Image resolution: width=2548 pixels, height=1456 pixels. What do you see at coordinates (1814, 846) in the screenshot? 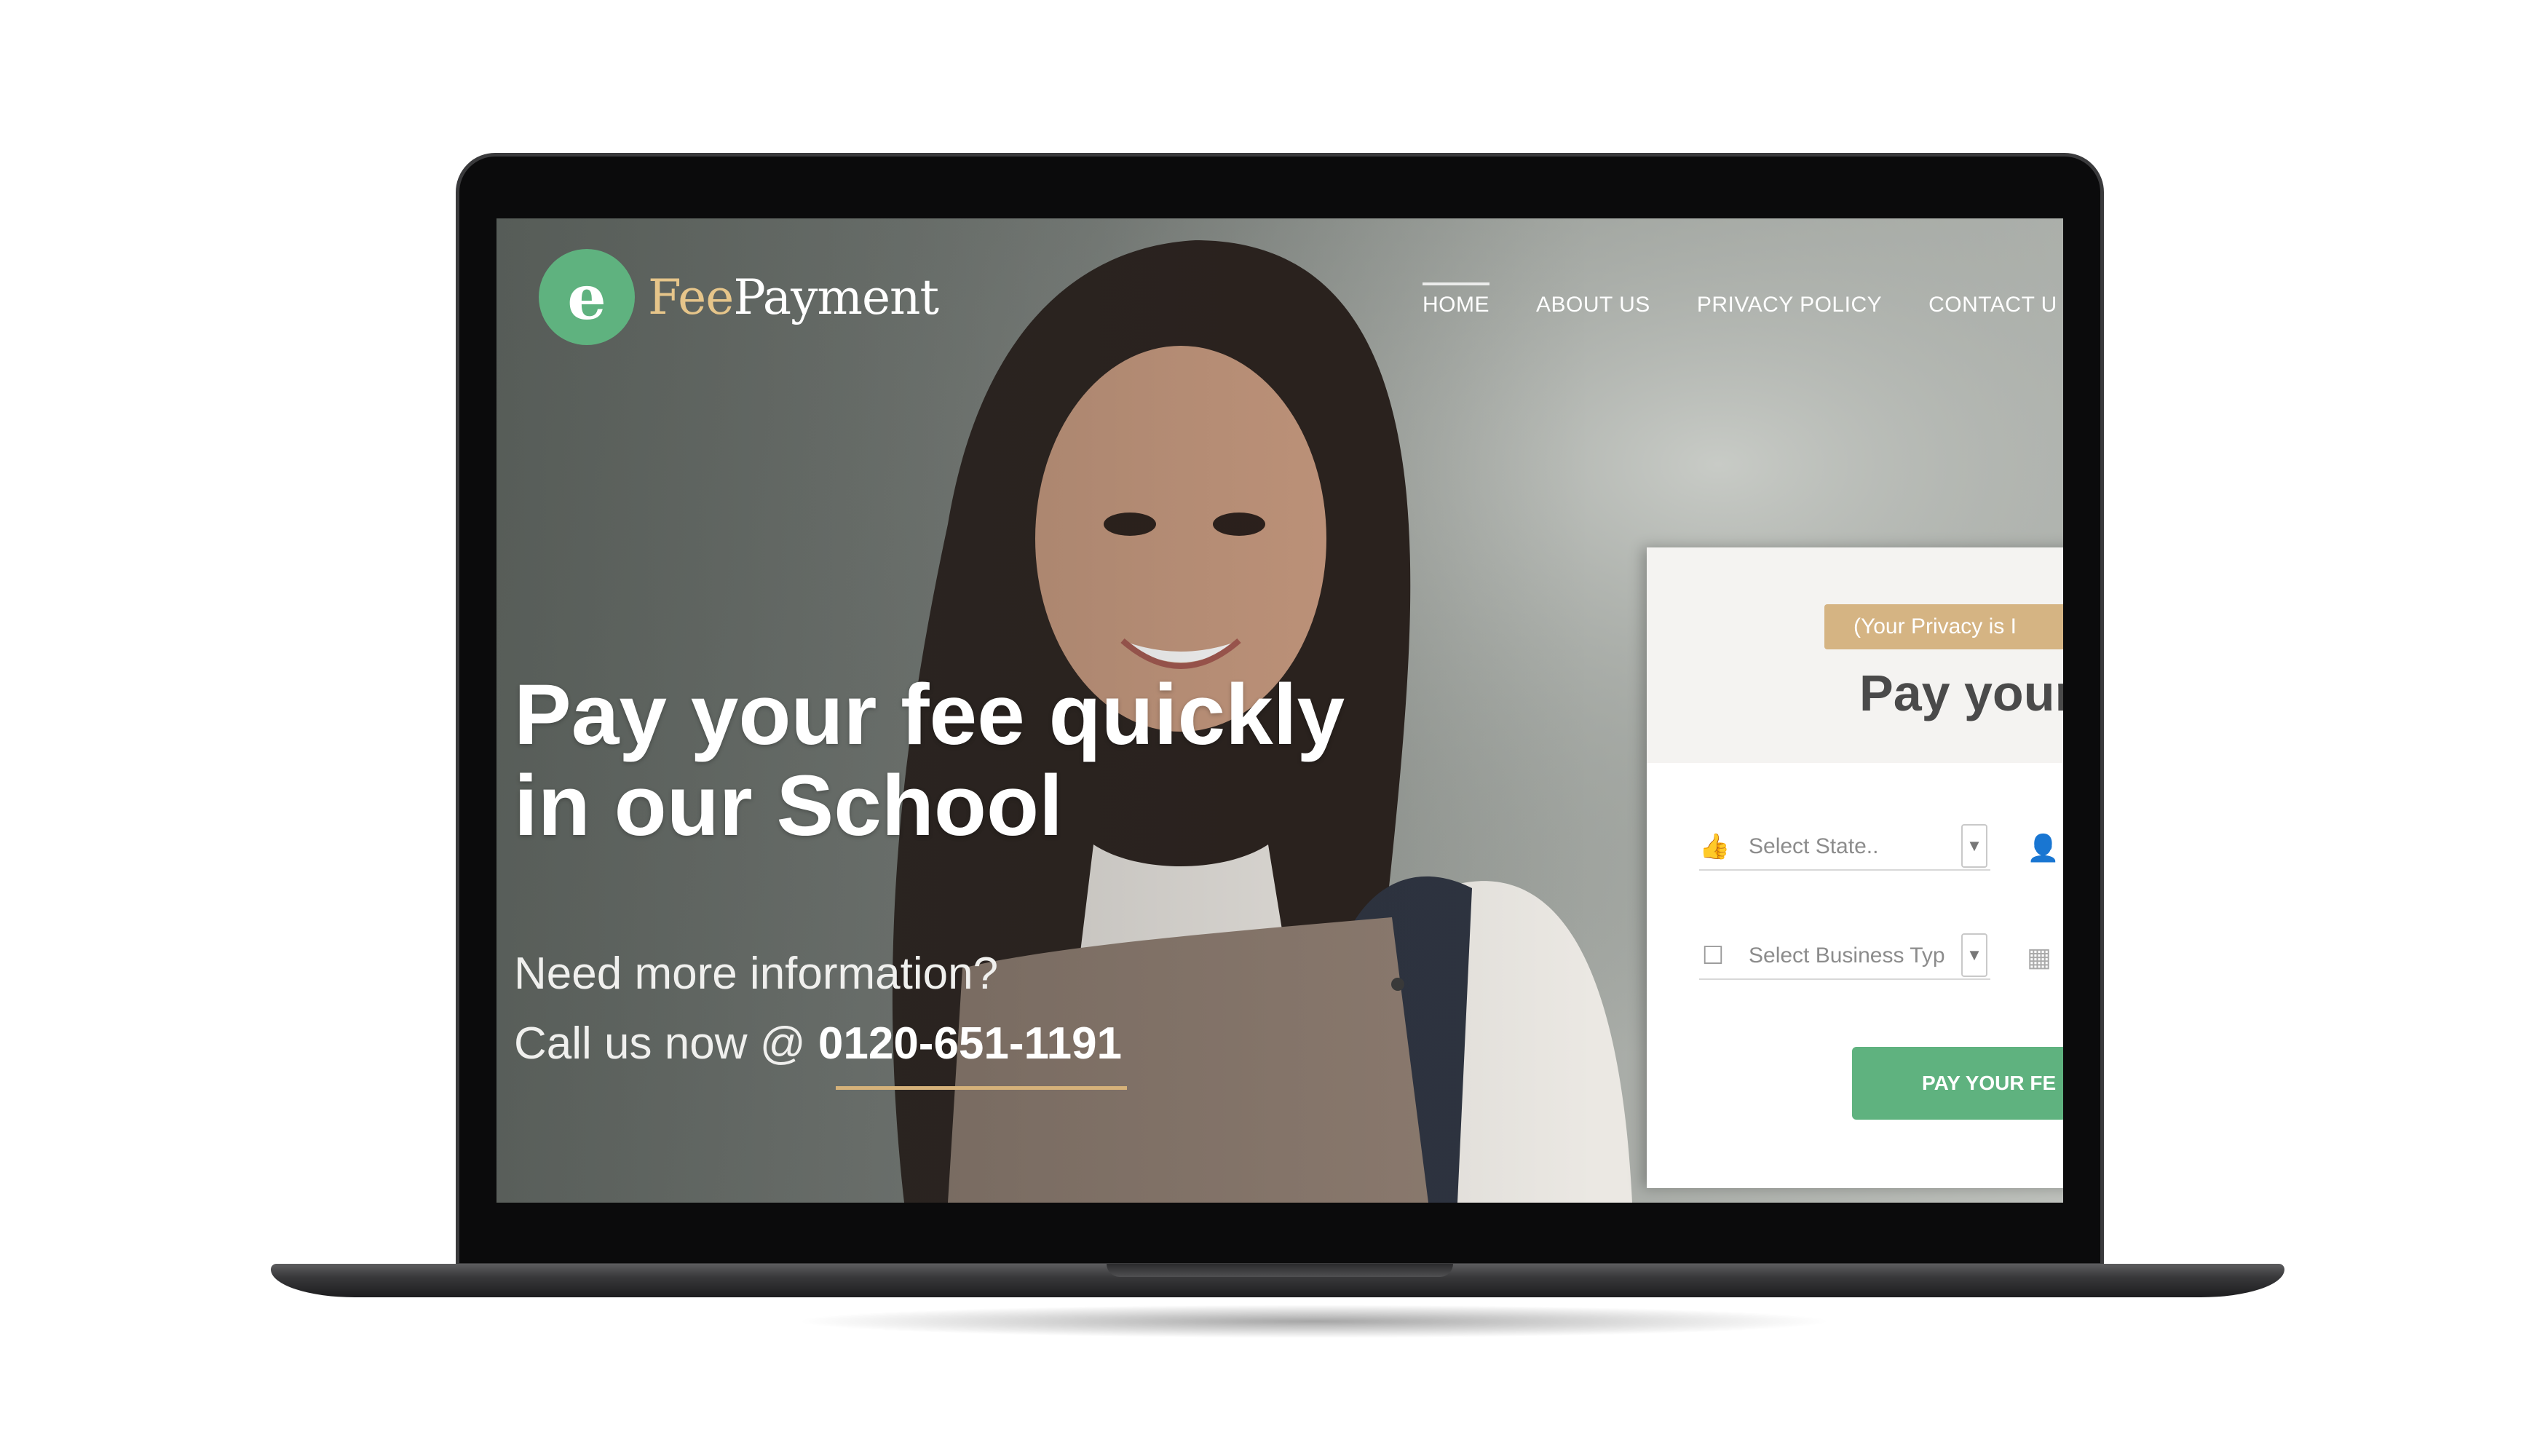
I see `select-state-placeholder: Select State..` at bounding box center [1814, 846].